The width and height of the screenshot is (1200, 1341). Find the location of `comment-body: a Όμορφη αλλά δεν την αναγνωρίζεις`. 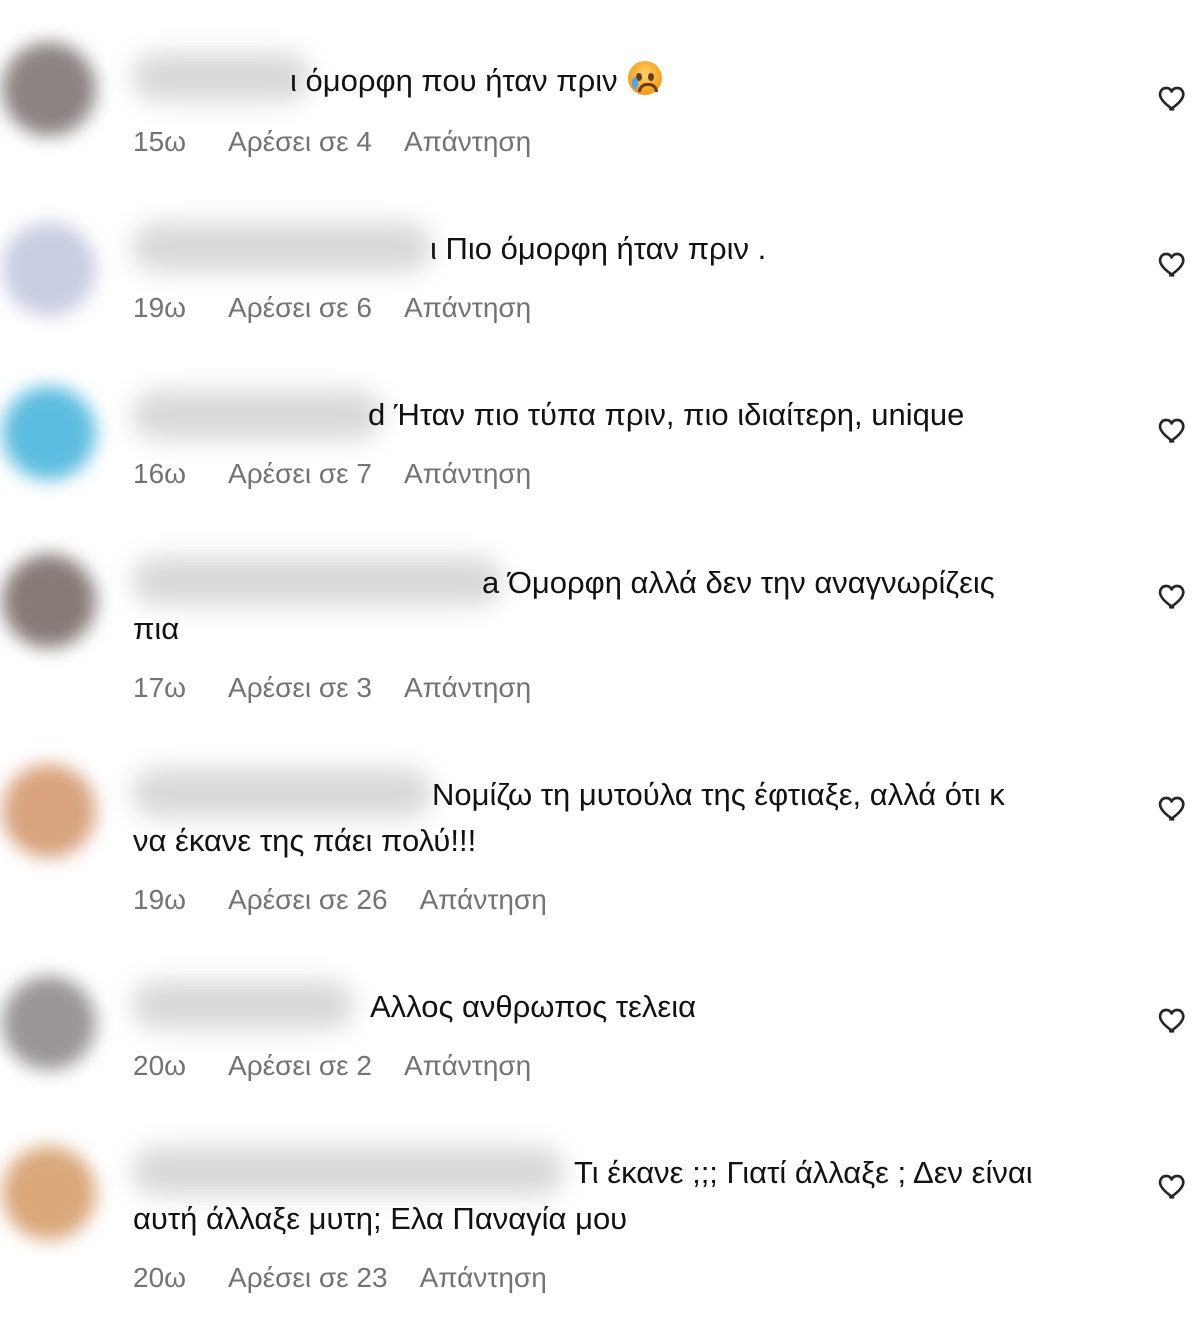

comment-body: a Όμορφη αλλά δεν την αναγνωρίζεις is located at coordinates (738, 582).